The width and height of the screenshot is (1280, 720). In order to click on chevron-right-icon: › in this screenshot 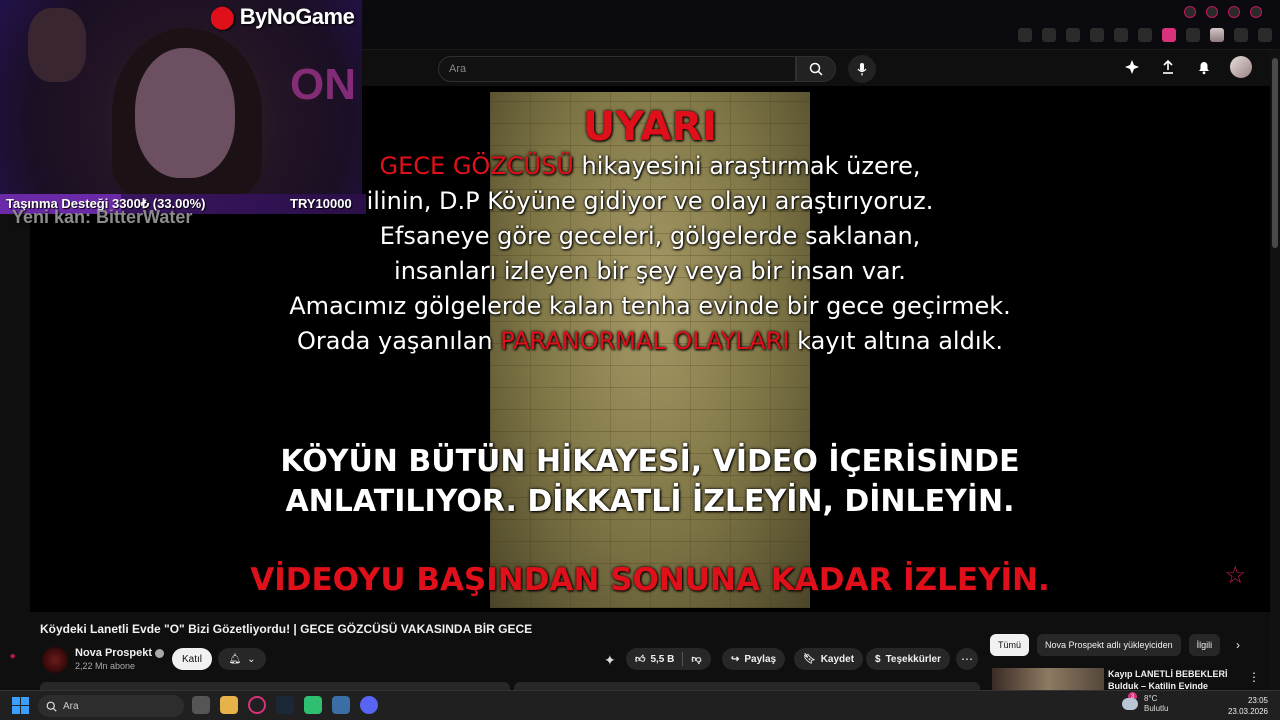, I will do `click(1238, 645)`.